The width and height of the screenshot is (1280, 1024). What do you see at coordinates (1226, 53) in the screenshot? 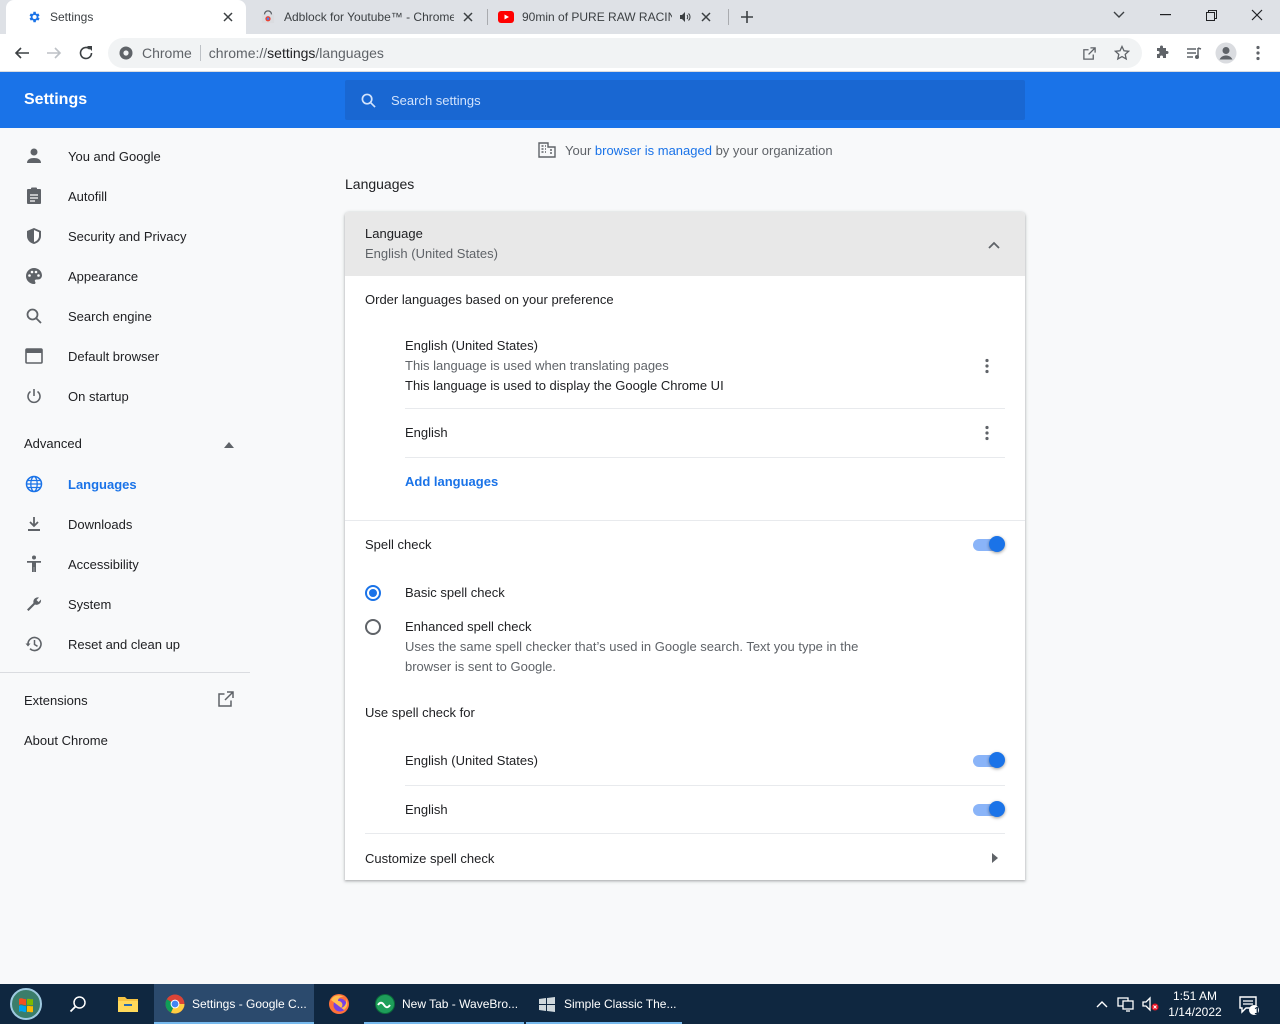
I see `profile-avatar-icon` at bounding box center [1226, 53].